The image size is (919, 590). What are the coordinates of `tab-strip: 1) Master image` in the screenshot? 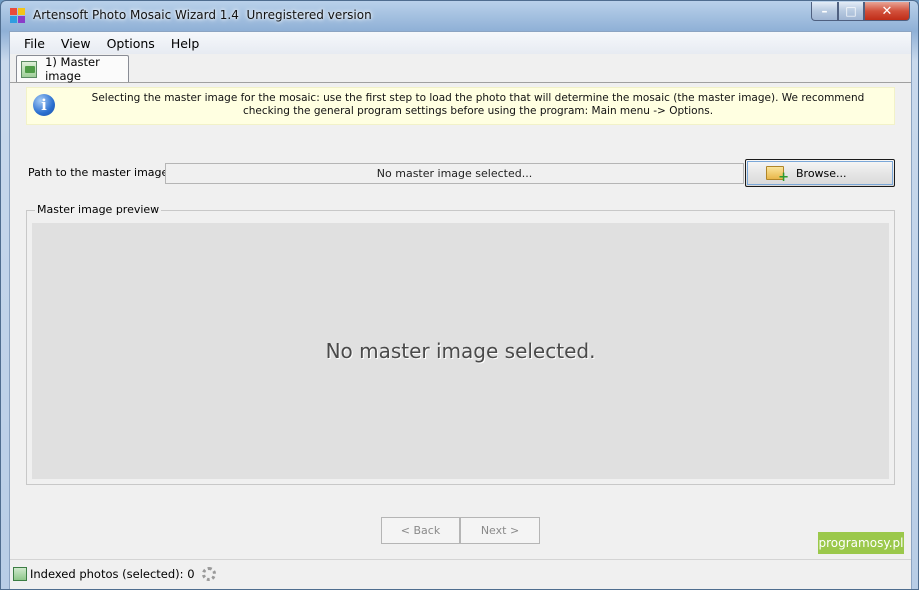 It's located at (460, 68).